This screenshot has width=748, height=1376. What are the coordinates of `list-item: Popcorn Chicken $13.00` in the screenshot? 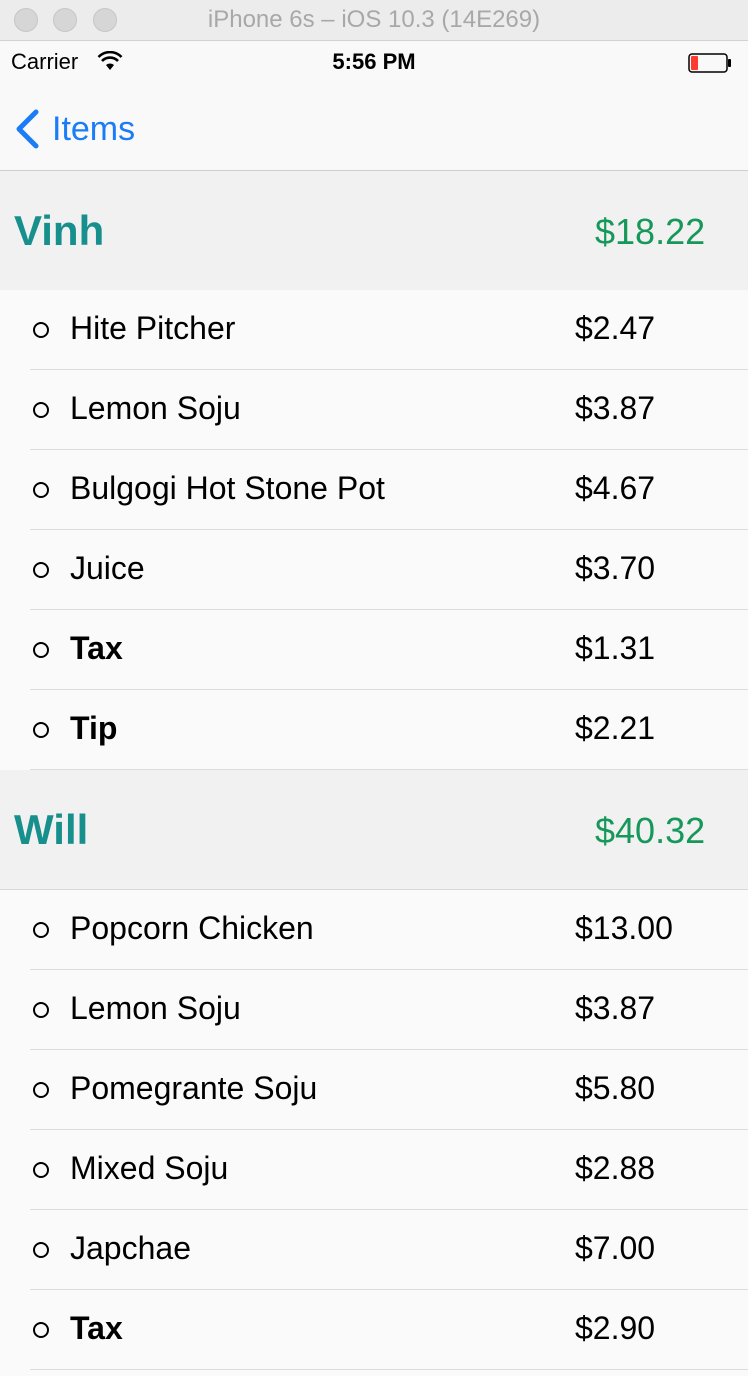 It's located at (374, 930).